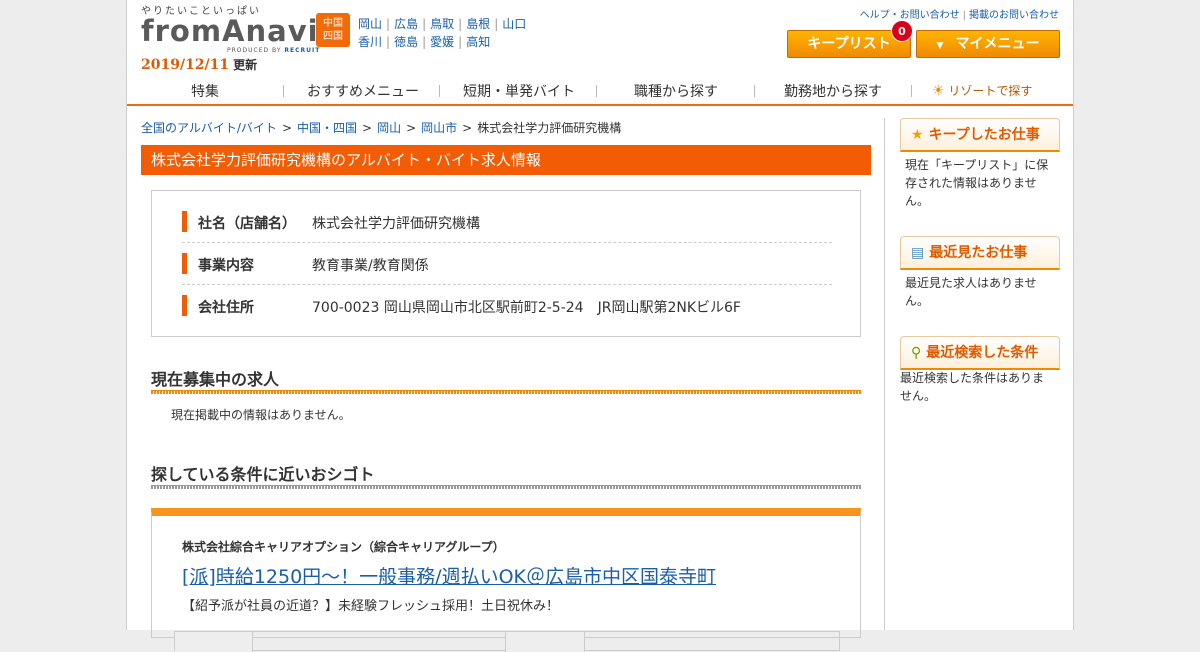  Describe the element at coordinates (261, 415) in the screenshot. I see `no-jobs-message: 現在掲載中の情報はありません。` at that location.